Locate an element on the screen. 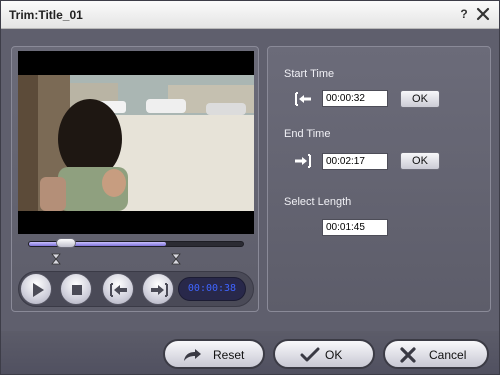 The height and width of the screenshot is (375, 500). set-start-button is located at coordinates (118, 289).